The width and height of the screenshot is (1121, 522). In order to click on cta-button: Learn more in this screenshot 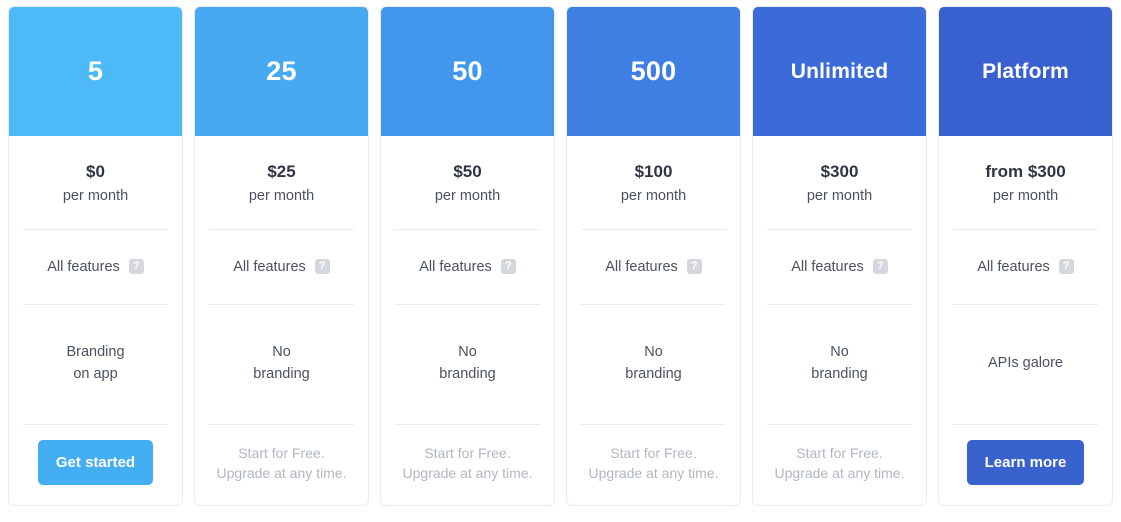, I will do `click(1025, 463)`.